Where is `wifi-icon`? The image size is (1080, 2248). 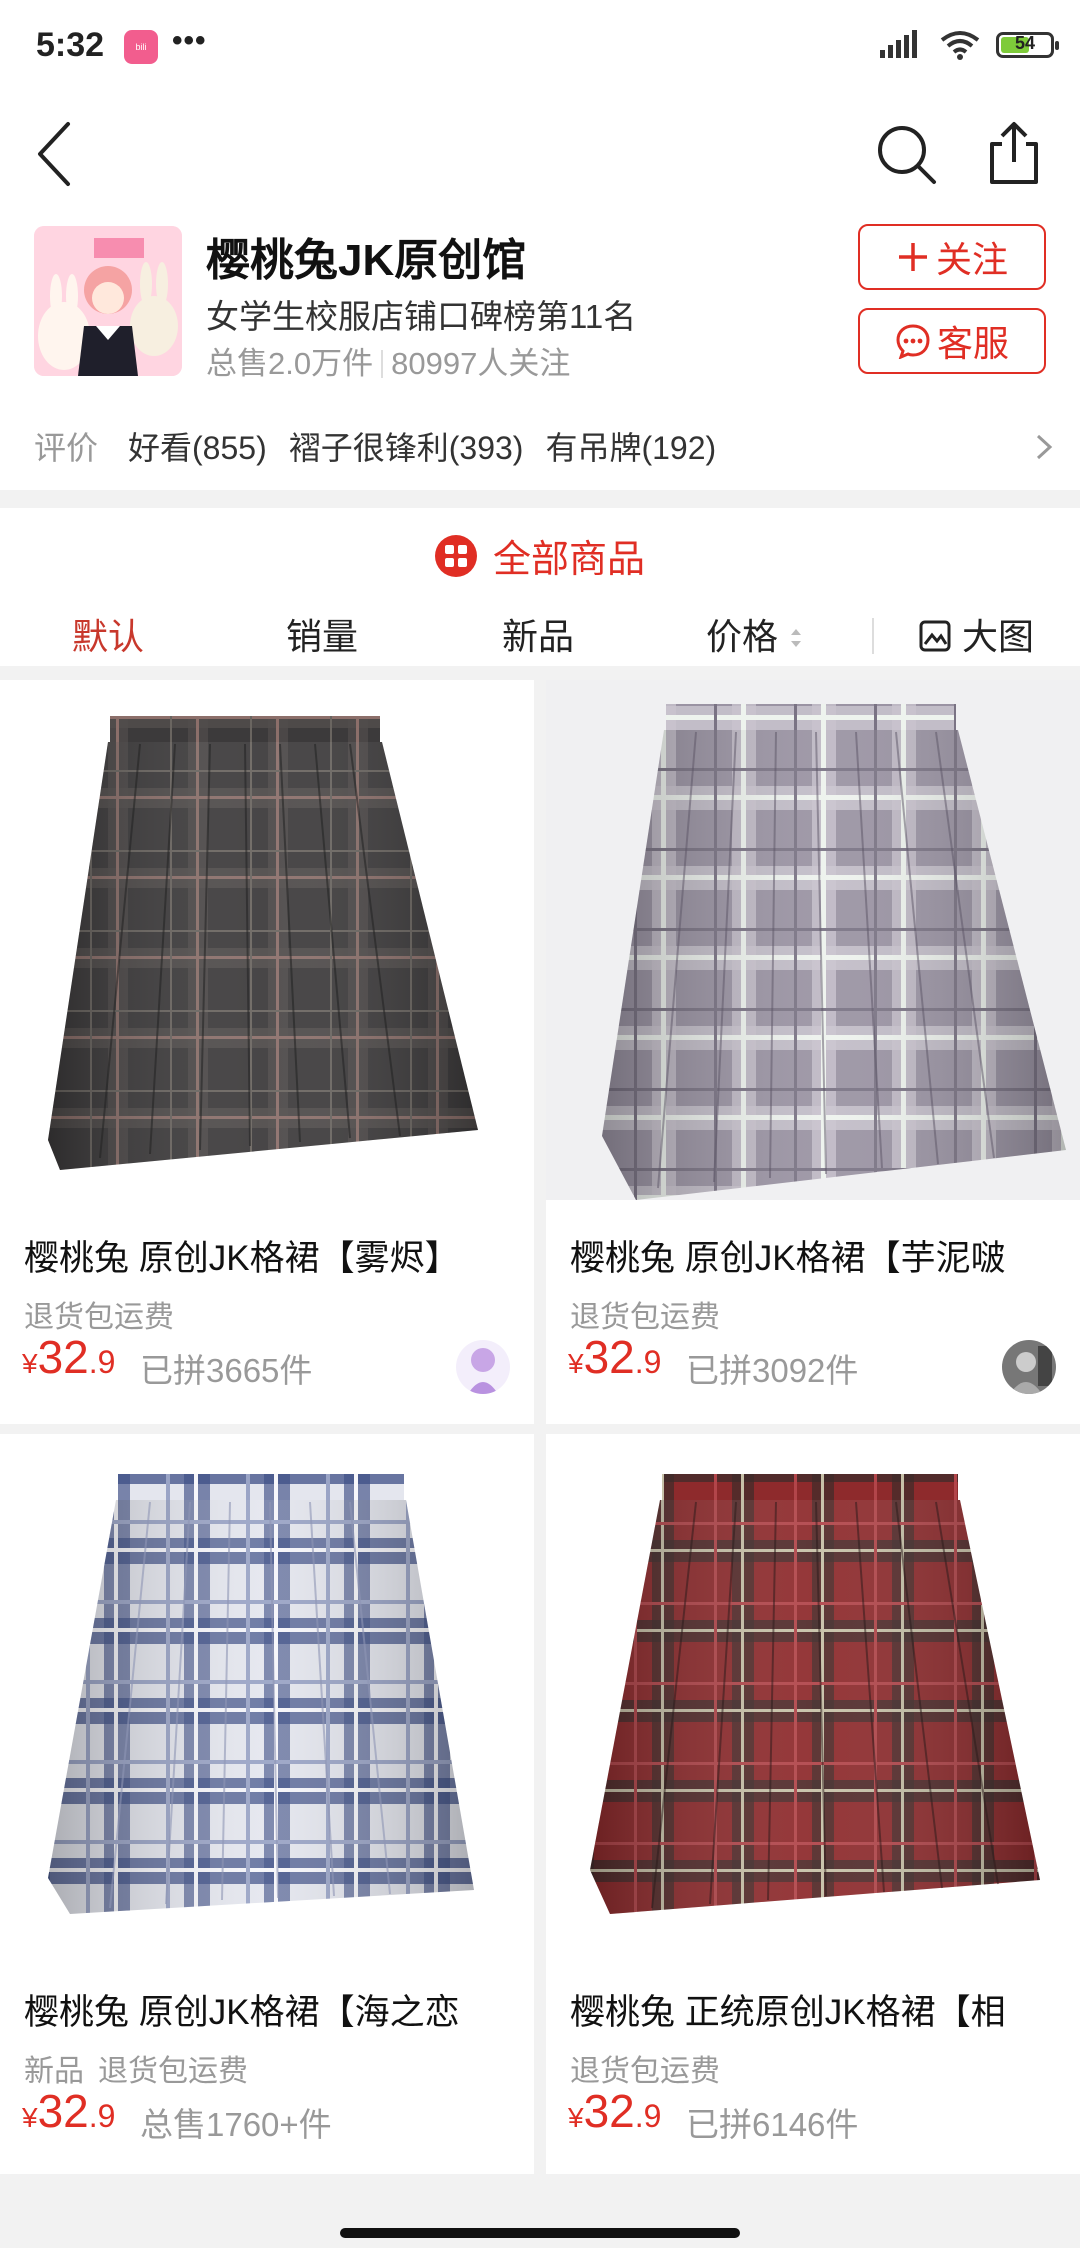 wifi-icon is located at coordinates (960, 45).